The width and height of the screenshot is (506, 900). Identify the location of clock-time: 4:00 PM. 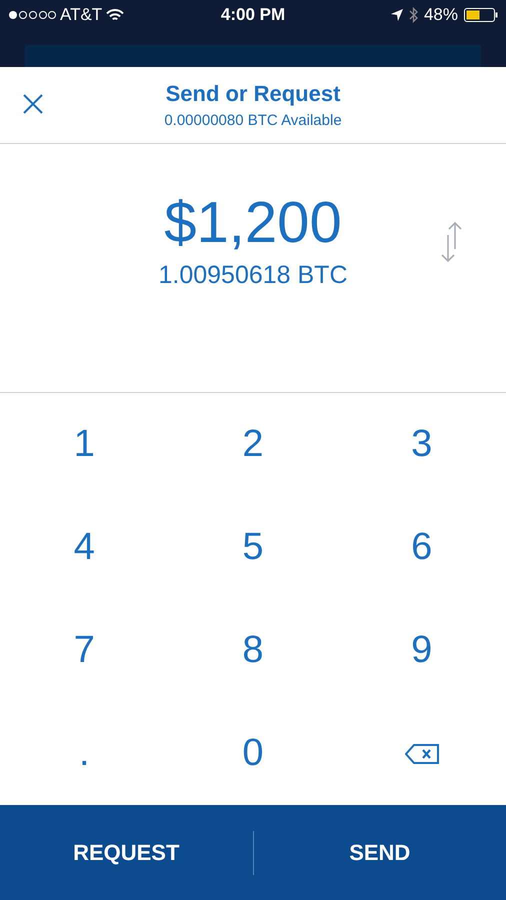
(253, 15).